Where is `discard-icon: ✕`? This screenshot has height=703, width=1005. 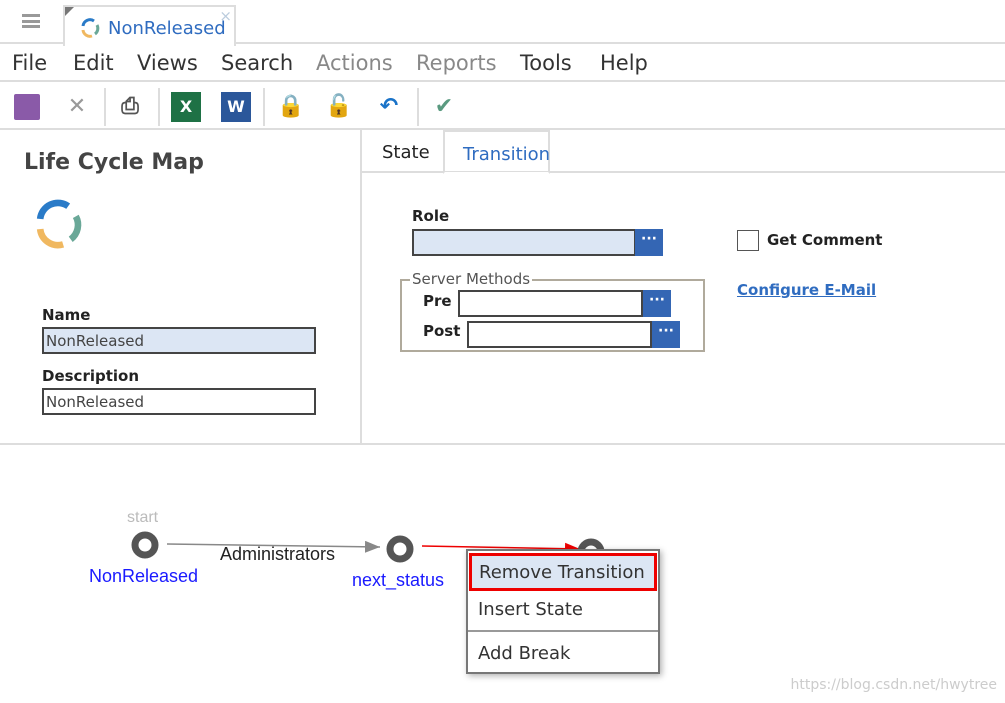
discard-icon: ✕ is located at coordinates (77, 107).